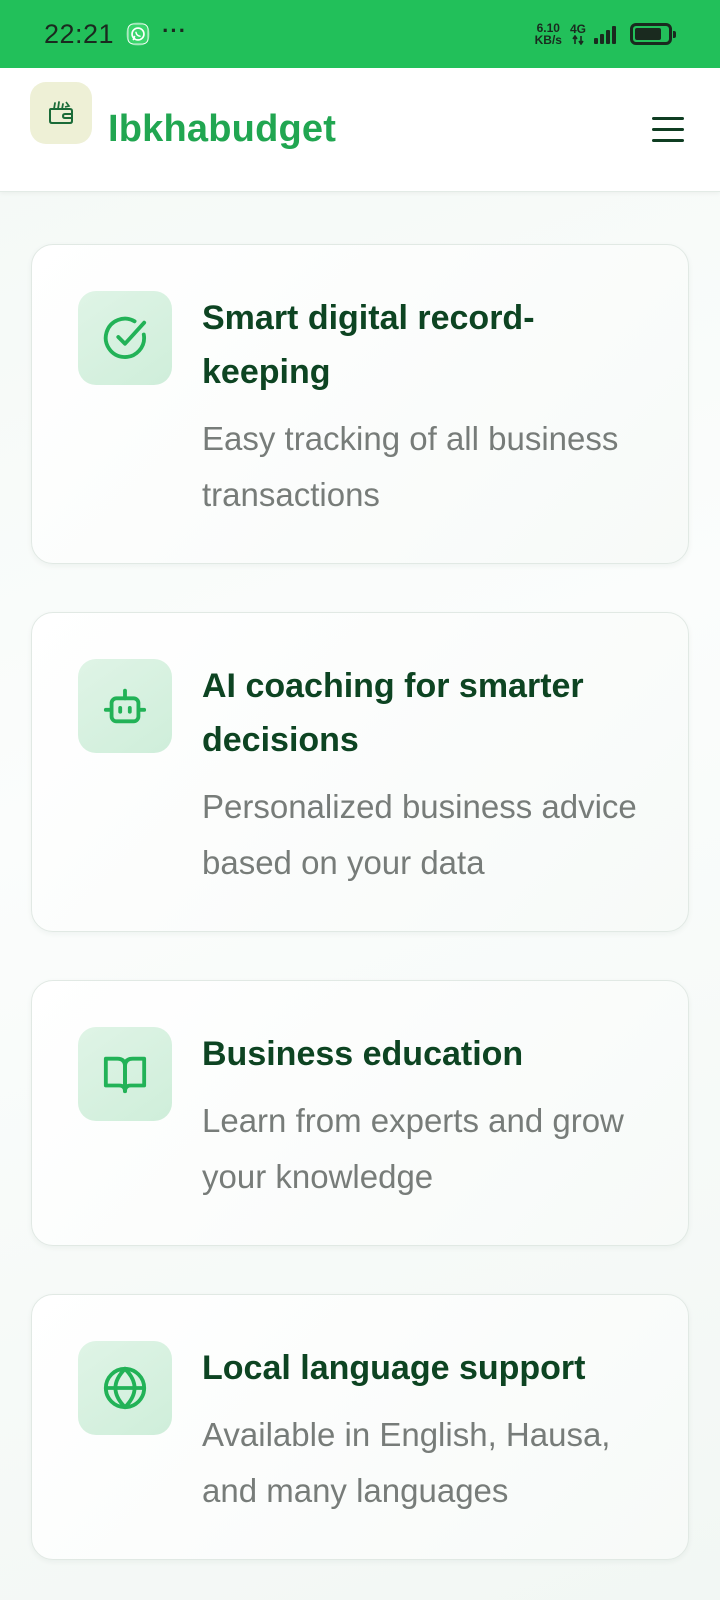  I want to click on robot-icon, so click(125, 706).